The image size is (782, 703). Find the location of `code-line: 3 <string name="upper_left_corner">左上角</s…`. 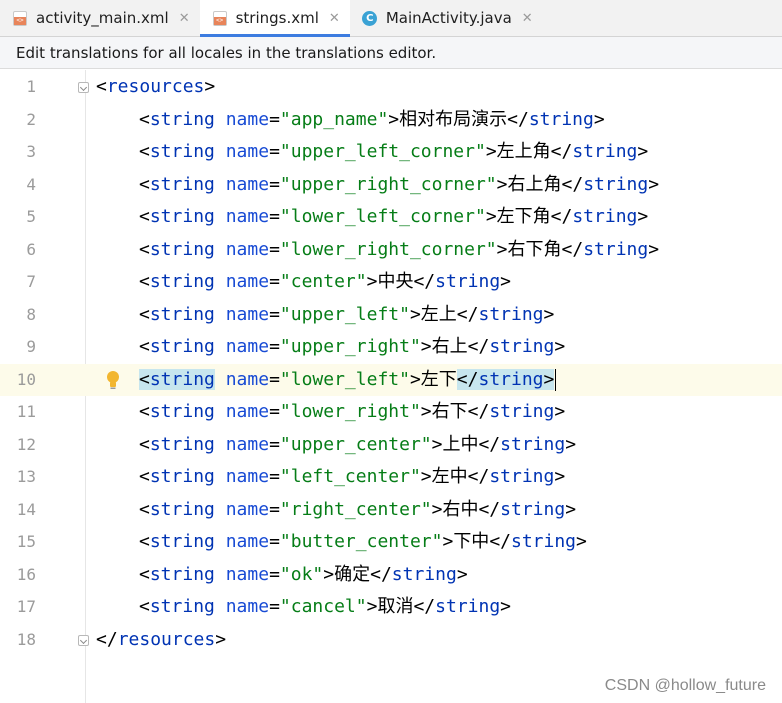

code-line: 3 <string name="upper_left_corner">左上角</s… is located at coordinates (391, 152).